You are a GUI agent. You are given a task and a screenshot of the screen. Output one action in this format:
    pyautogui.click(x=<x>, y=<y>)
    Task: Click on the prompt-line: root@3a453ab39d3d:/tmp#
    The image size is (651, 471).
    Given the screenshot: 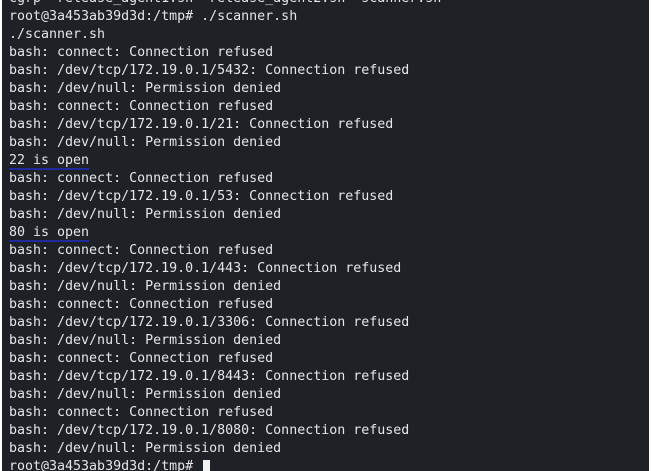 What is the action you would take?
    pyautogui.click(x=225, y=464)
    